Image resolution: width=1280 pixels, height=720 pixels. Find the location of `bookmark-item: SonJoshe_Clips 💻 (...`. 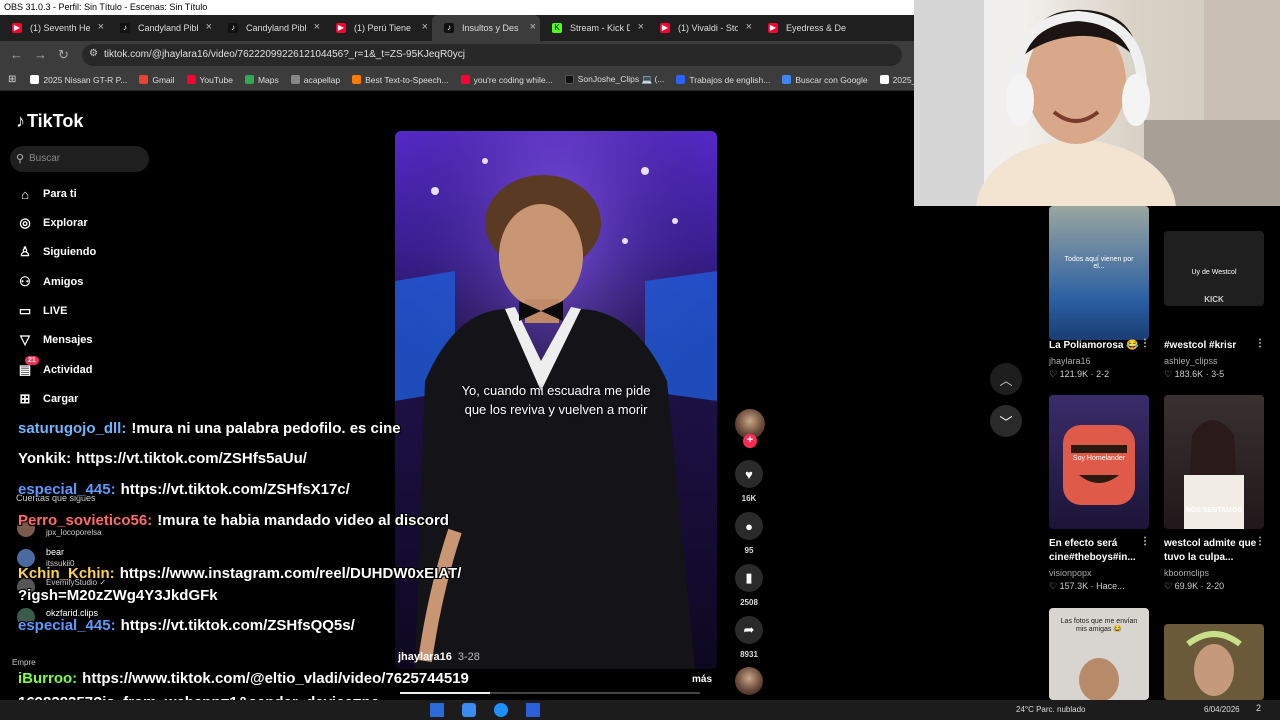

bookmark-item: SonJoshe_Clips 💻 (... is located at coordinates (614, 79).